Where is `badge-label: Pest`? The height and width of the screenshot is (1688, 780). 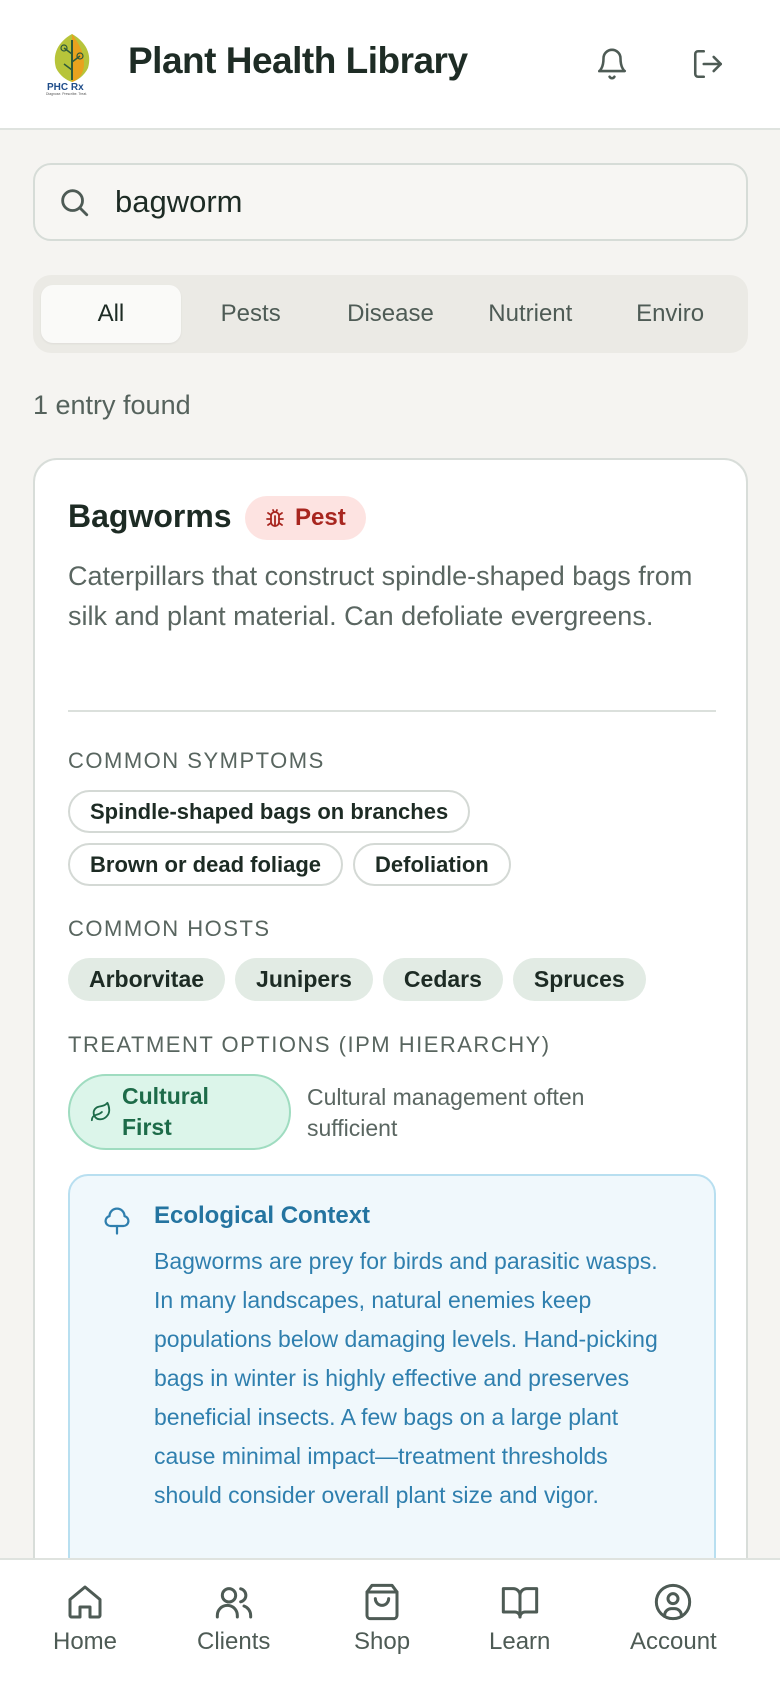
badge-label: Pest is located at coordinates (320, 517).